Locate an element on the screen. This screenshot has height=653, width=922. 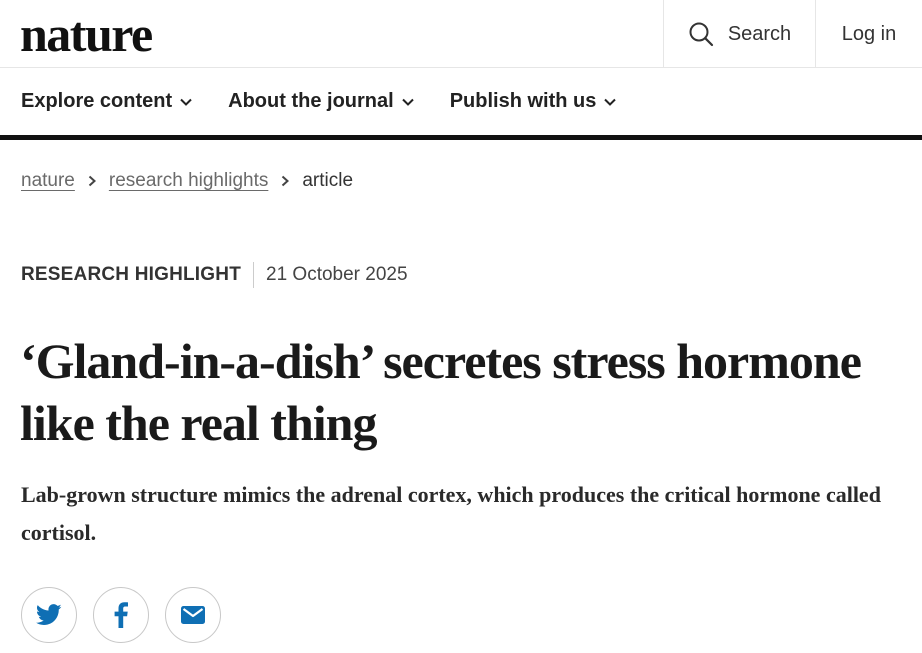
article-date: 21 October 2025 is located at coordinates (337, 274).